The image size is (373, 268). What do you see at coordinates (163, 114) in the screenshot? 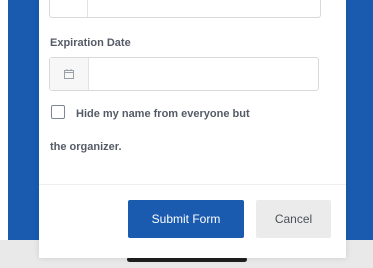
I see `hide-name-label-line1: Hide my name from everyone but` at bounding box center [163, 114].